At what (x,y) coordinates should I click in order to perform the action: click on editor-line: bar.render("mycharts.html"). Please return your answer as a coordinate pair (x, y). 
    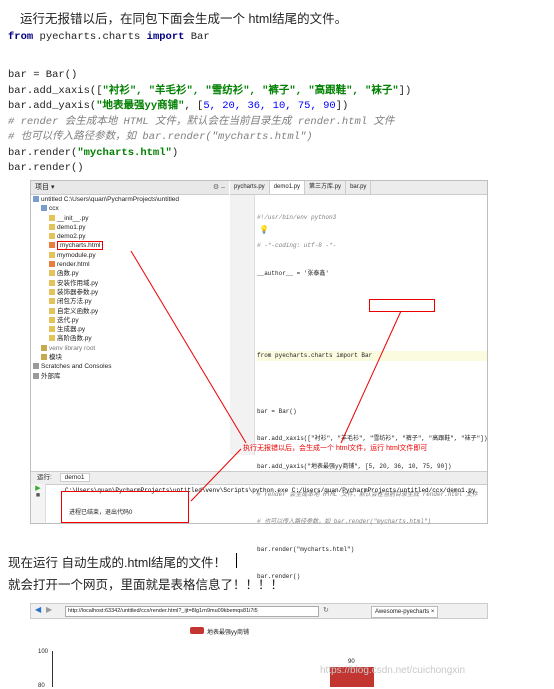
    Looking at the image, I should click on (306, 549).